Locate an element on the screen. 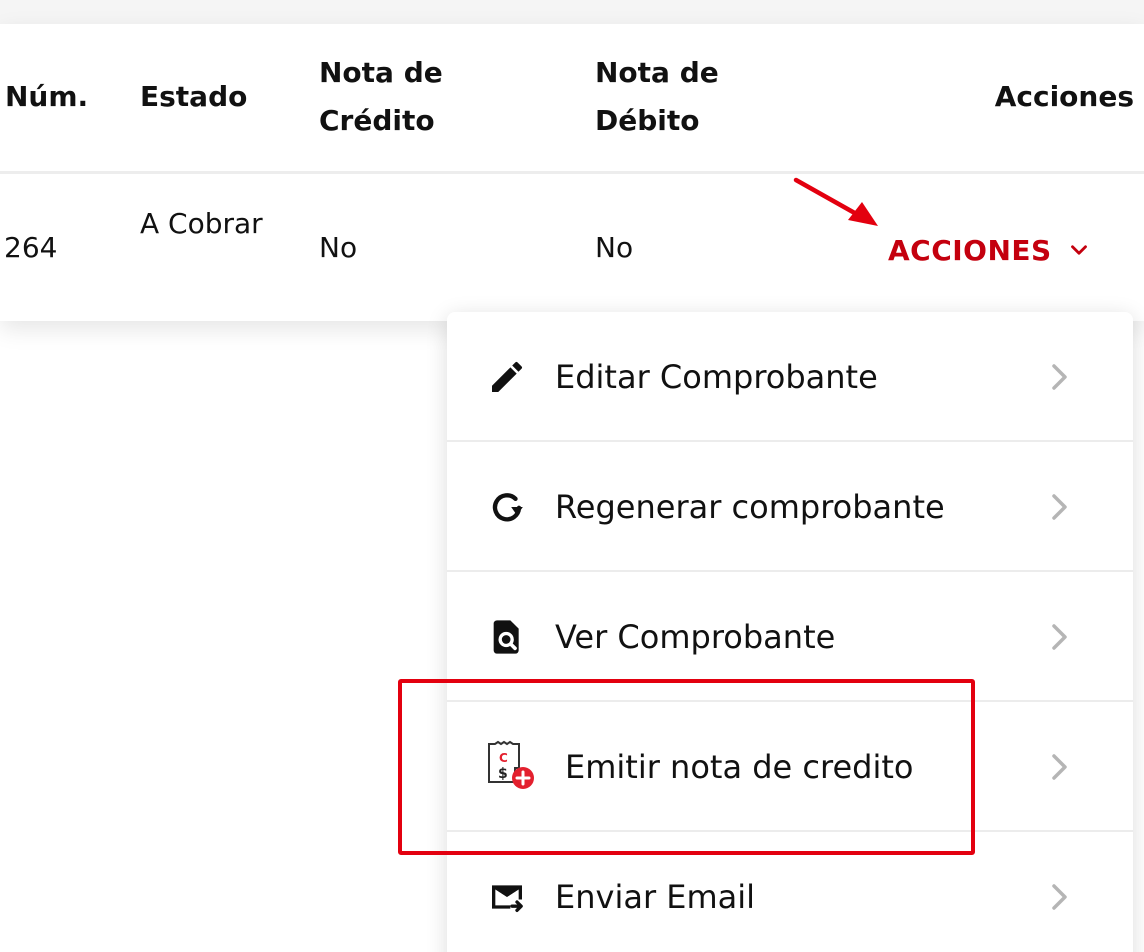  menu-item-ver-comprobante: Ver Comprobante is located at coordinates (790, 637).